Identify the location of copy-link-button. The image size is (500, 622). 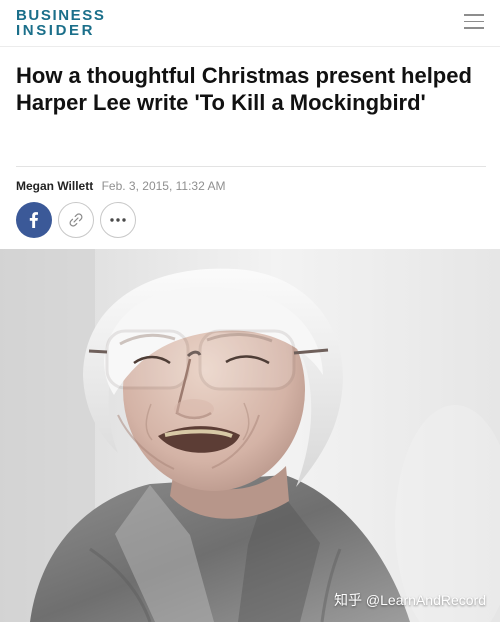
(76, 220).